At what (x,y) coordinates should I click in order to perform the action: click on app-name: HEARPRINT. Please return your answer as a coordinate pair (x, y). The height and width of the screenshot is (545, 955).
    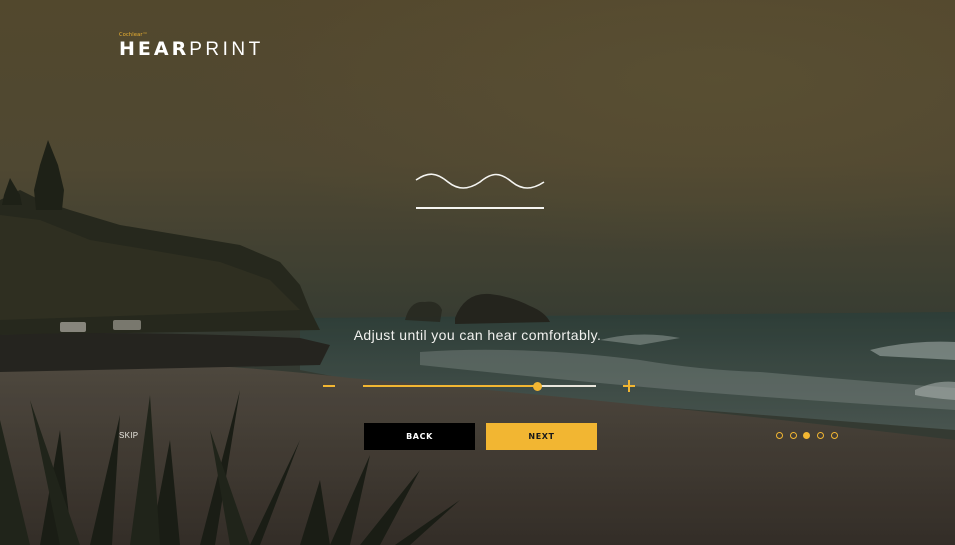
    Looking at the image, I should click on (191, 49).